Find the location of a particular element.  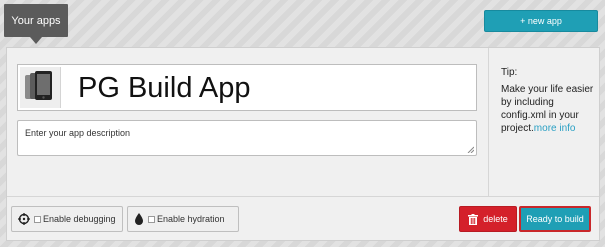

enable-debugging-button: Enable debugging is located at coordinates (67, 219).